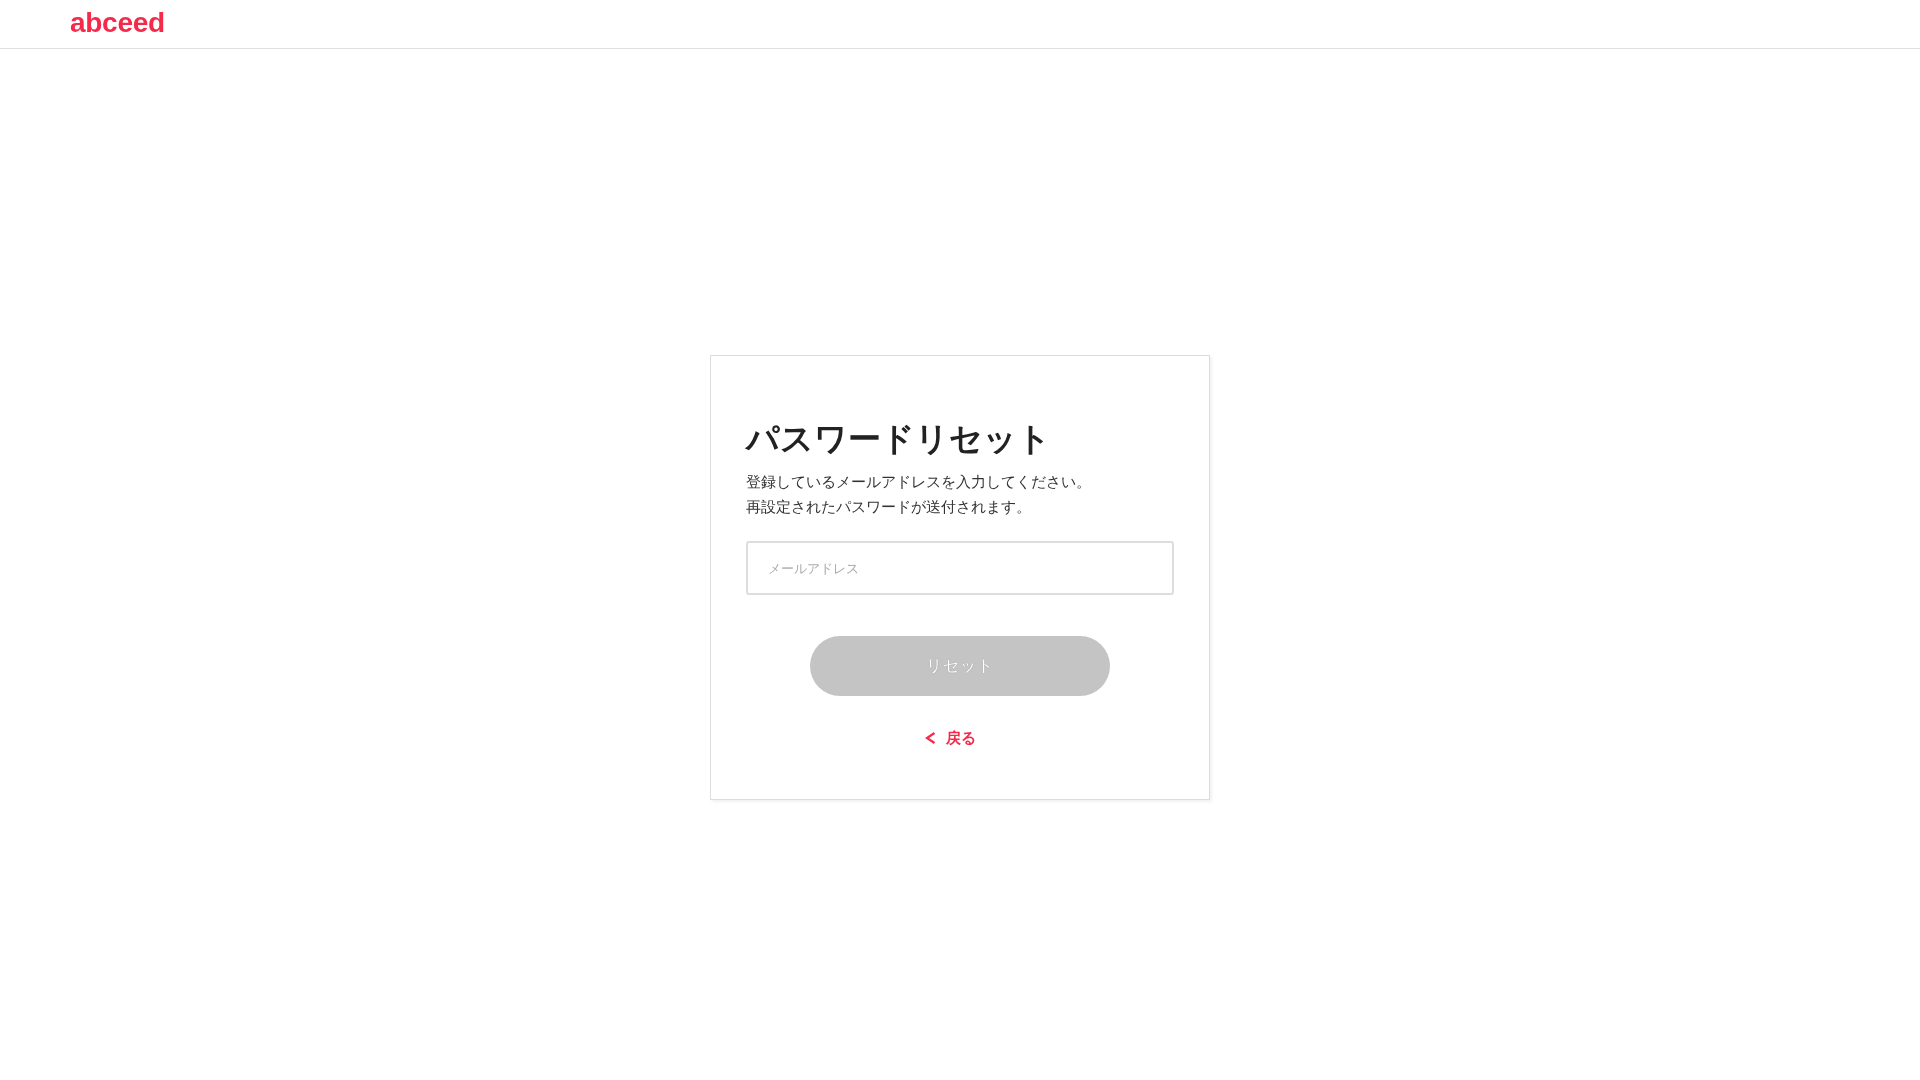 Image resolution: width=1920 pixels, height=1080 pixels. I want to click on page-title: パスワードリセット, so click(898, 439).